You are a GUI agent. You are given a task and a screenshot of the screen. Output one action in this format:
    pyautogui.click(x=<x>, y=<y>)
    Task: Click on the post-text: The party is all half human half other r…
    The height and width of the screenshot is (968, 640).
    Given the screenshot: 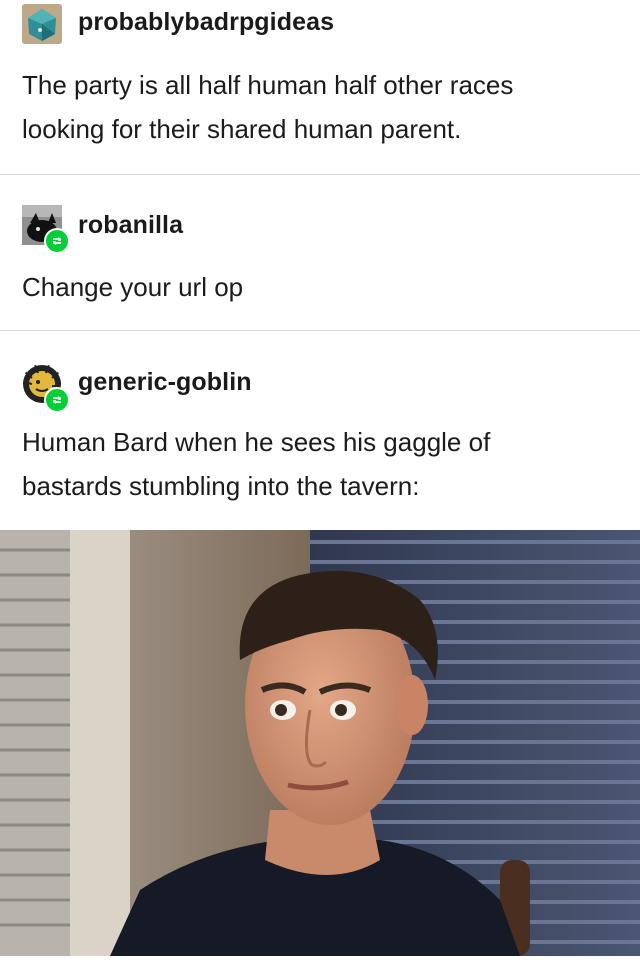 What is the action you would take?
    pyautogui.click(x=267, y=107)
    